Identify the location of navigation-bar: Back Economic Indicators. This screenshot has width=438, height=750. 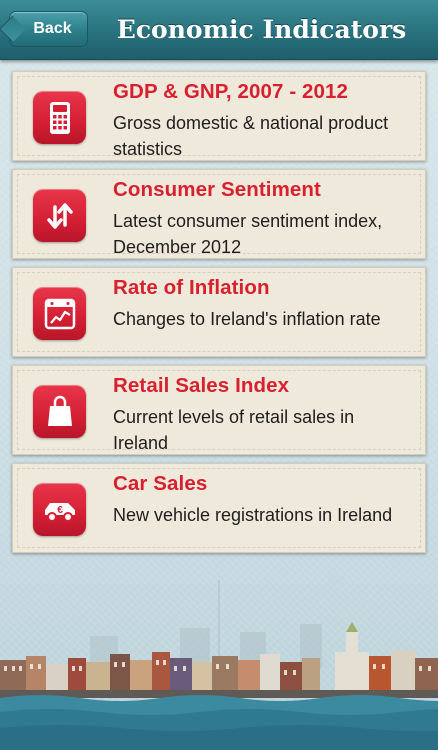
(219, 30).